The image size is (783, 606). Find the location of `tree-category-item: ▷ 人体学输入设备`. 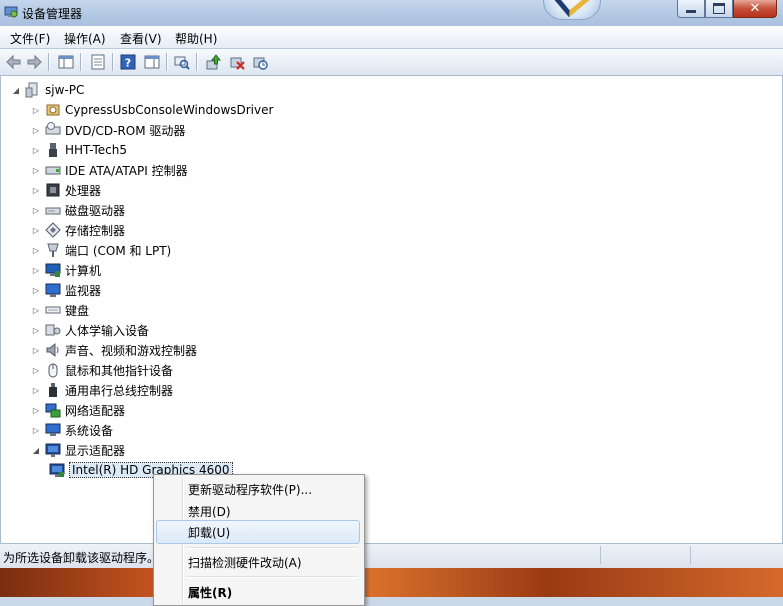

tree-category-item: ▷ 人体学输入设备 is located at coordinates (90, 330).